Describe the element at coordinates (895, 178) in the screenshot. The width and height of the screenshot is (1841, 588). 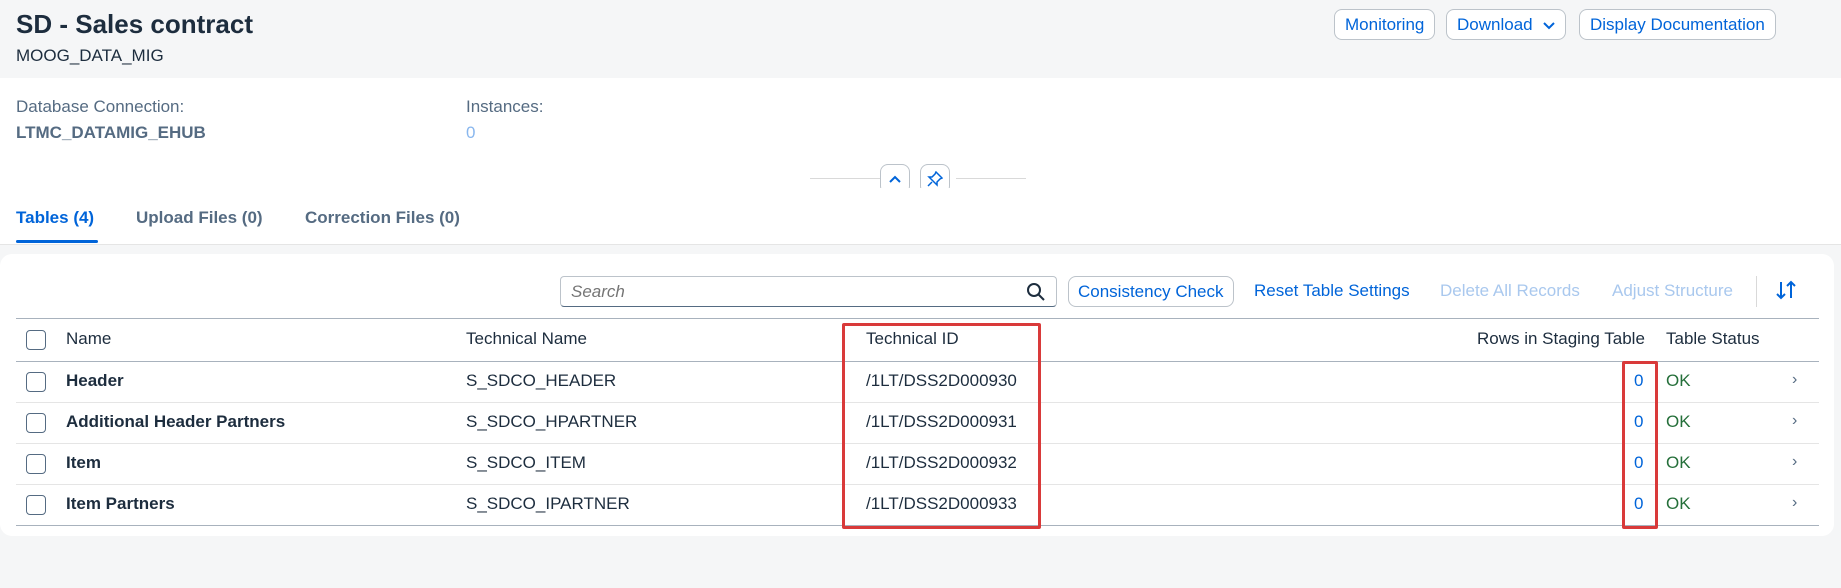
I see `chevron-up-icon` at that location.